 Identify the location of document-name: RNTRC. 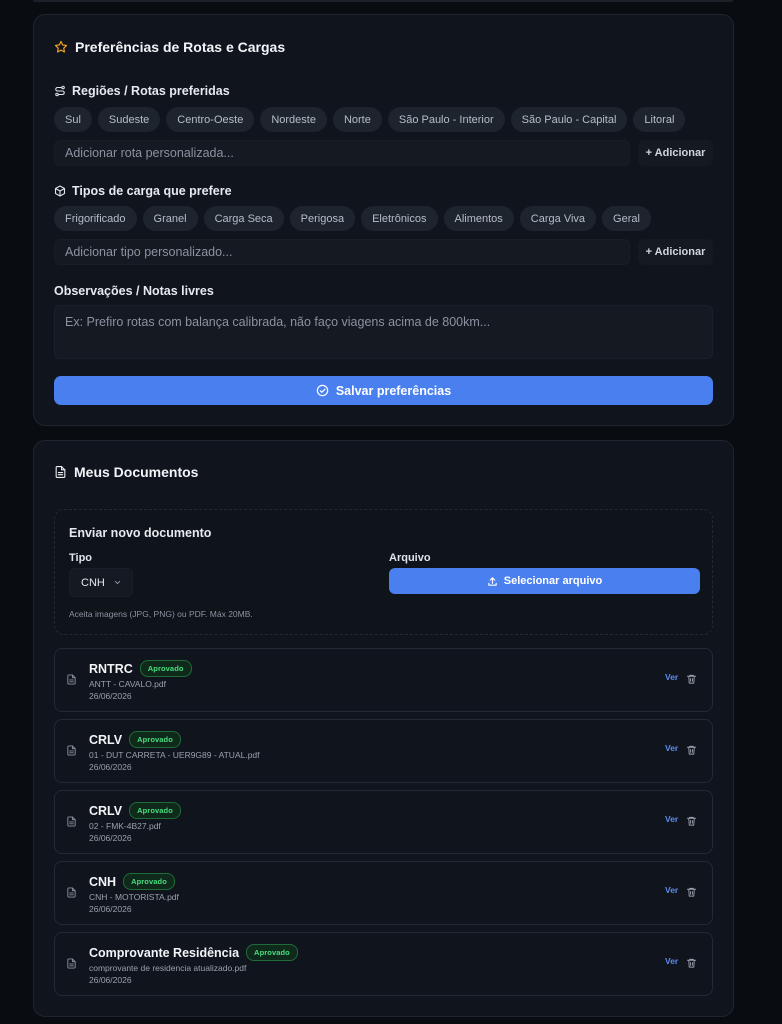
(111, 668).